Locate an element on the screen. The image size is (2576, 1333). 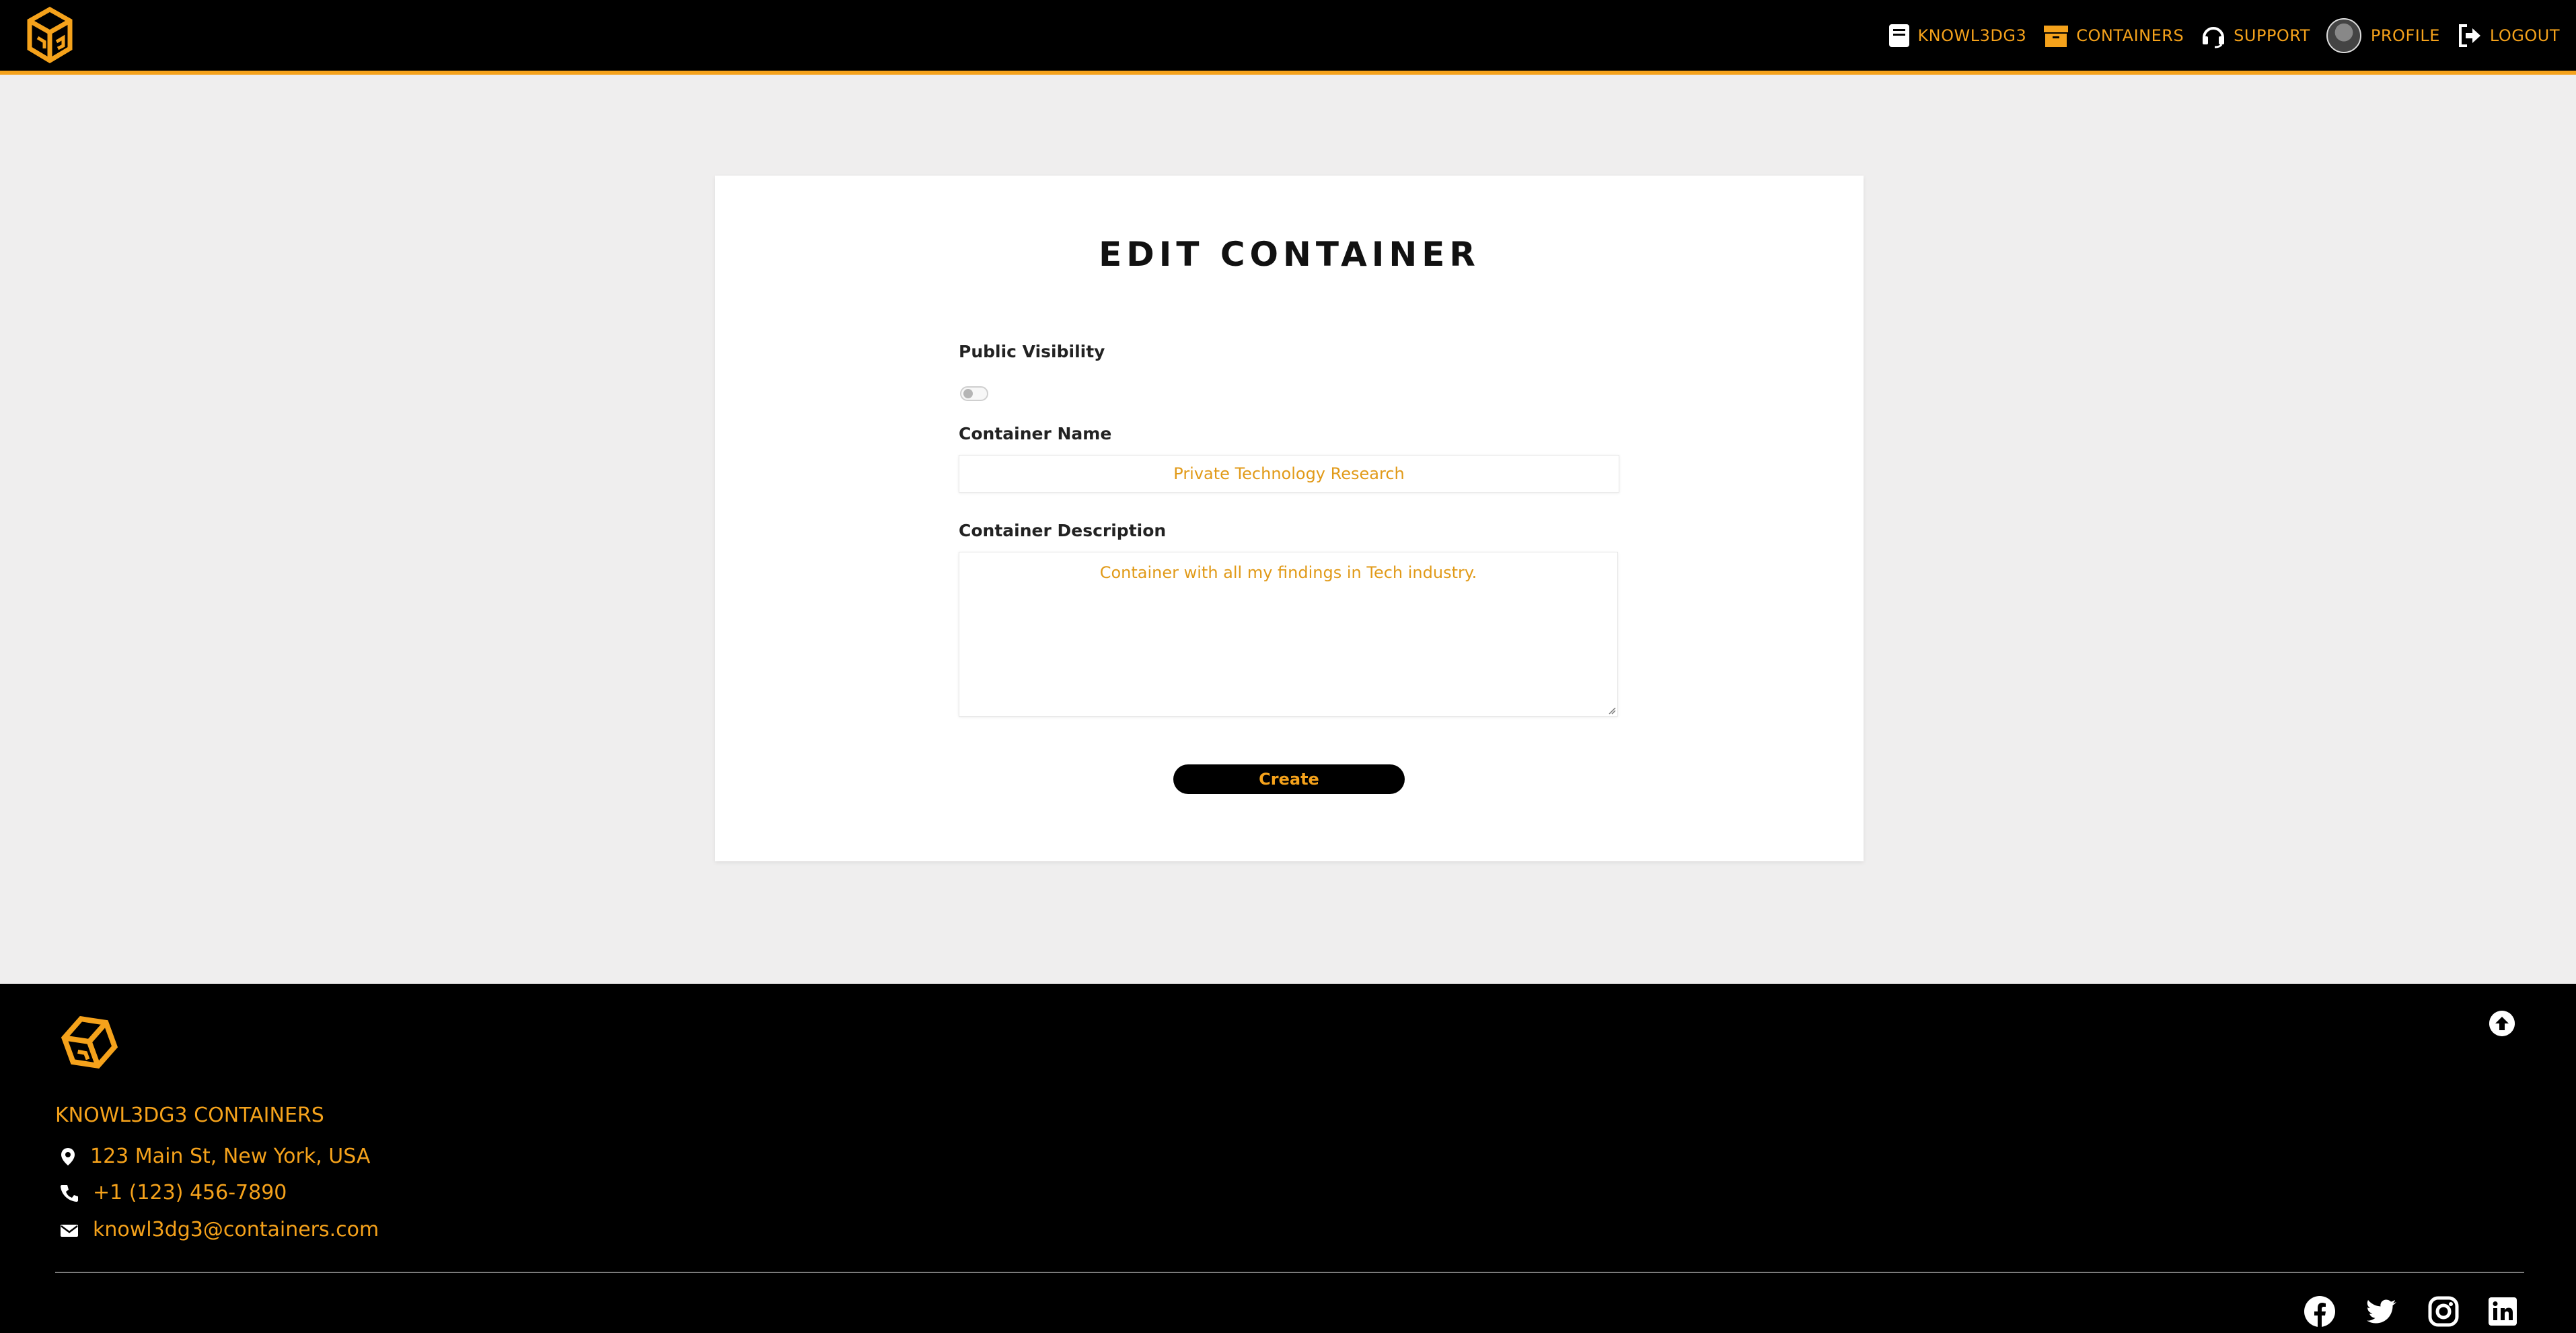
nav-logout: LOGOUT is located at coordinates (2508, 35).